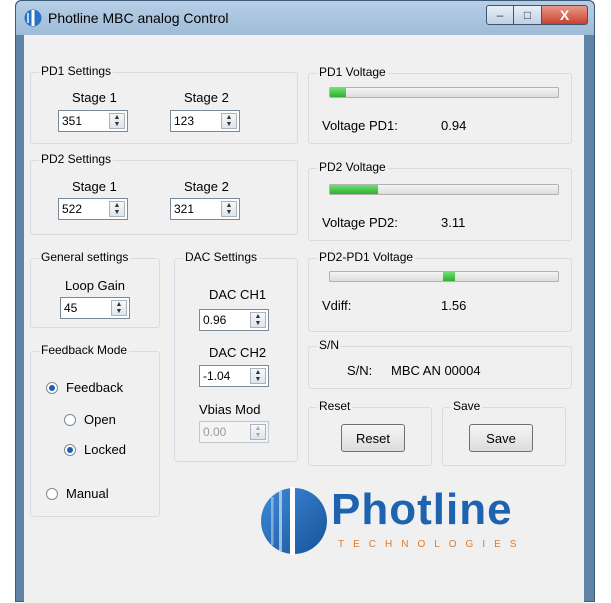  I want to click on photline-logo-icon, so click(294, 521).